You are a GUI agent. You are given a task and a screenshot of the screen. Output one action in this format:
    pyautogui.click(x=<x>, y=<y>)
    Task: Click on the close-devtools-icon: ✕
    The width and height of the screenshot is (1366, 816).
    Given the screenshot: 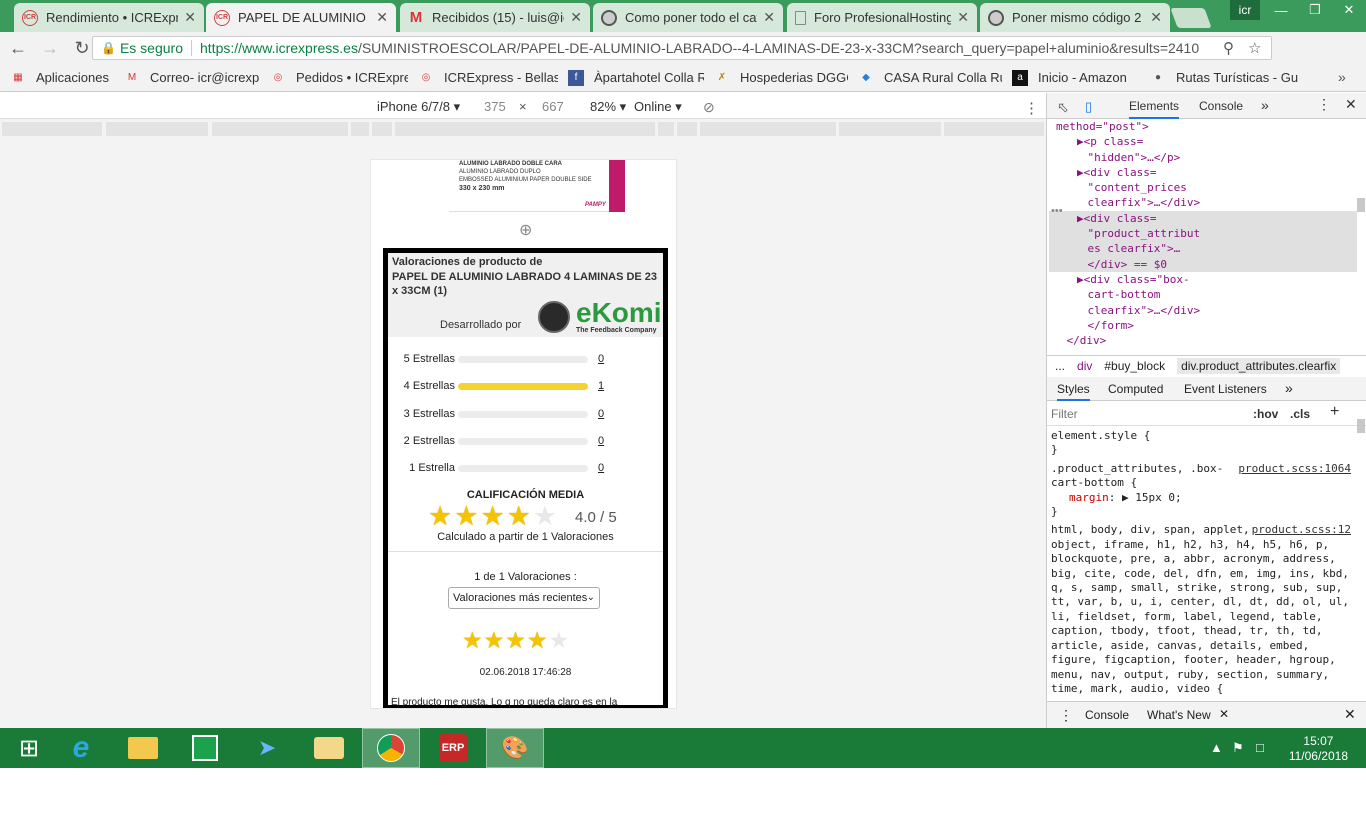 What is the action you would take?
    pyautogui.click(x=1351, y=104)
    